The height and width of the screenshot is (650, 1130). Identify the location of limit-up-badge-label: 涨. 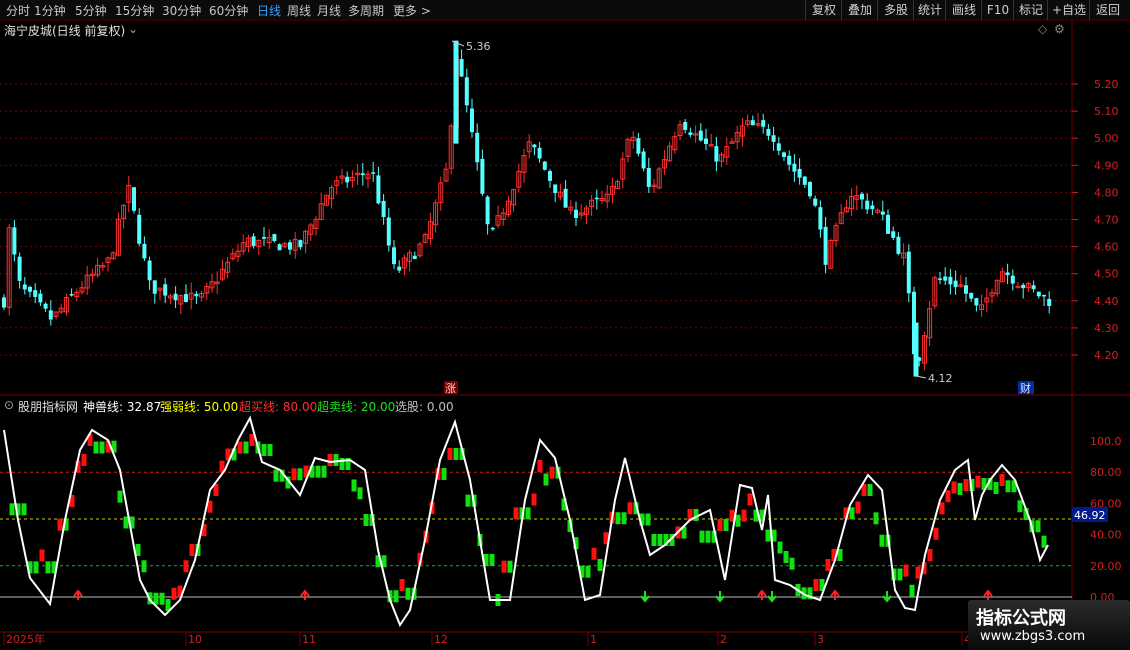
(450, 388).